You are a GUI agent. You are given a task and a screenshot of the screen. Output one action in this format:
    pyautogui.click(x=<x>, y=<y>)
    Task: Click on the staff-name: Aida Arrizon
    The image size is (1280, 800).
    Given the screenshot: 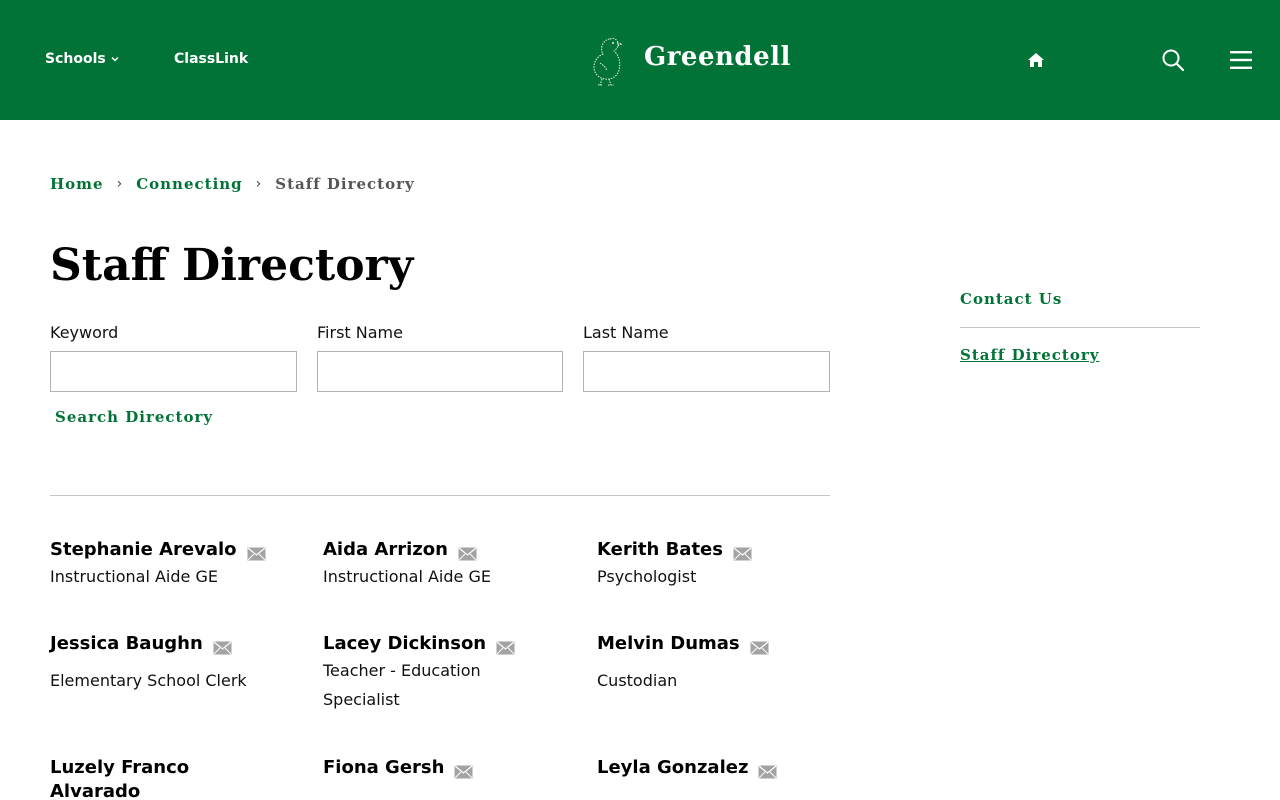 What is the action you would take?
    pyautogui.click(x=385, y=549)
    